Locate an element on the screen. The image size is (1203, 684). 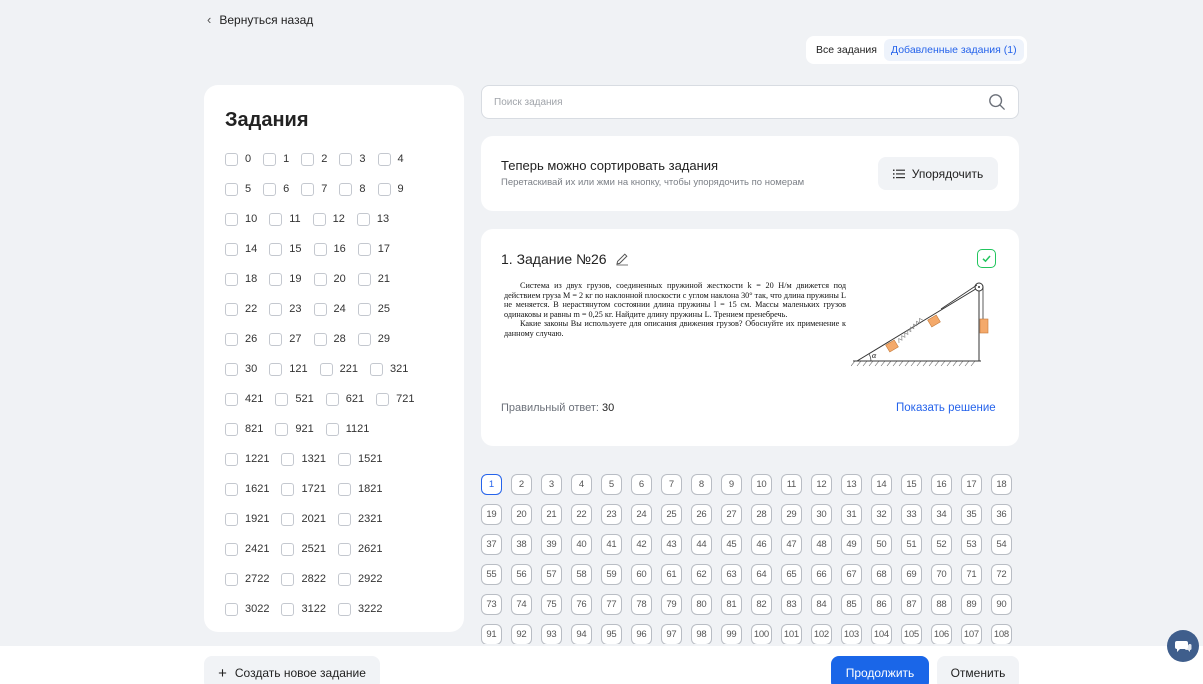
task-number-button: 98 is located at coordinates (701, 634).